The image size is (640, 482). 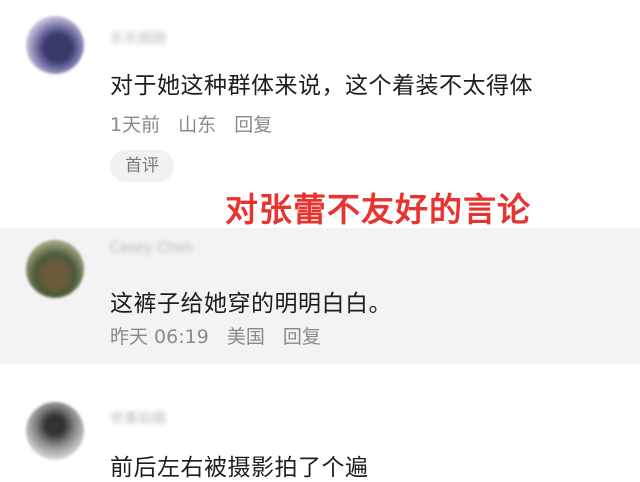 What do you see at coordinates (245, 337) in the screenshot?
I see `comment-location: 美国` at bounding box center [245, 337].